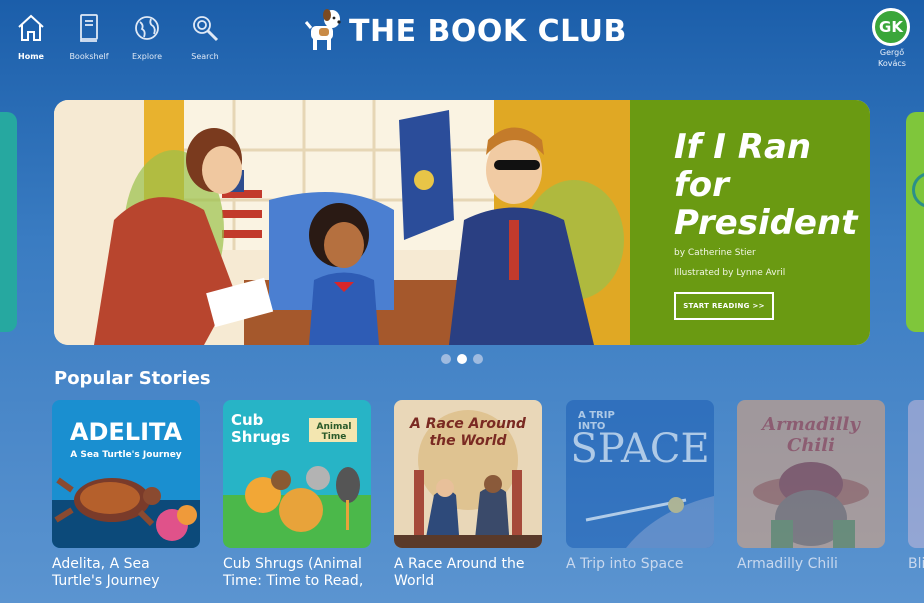 This screenshot has height=603, width=924. What do you see at coordinates (459, 564) in the screenshot?
I see `book-title-line1: A Race Around the` at bounding box center [459, 564].